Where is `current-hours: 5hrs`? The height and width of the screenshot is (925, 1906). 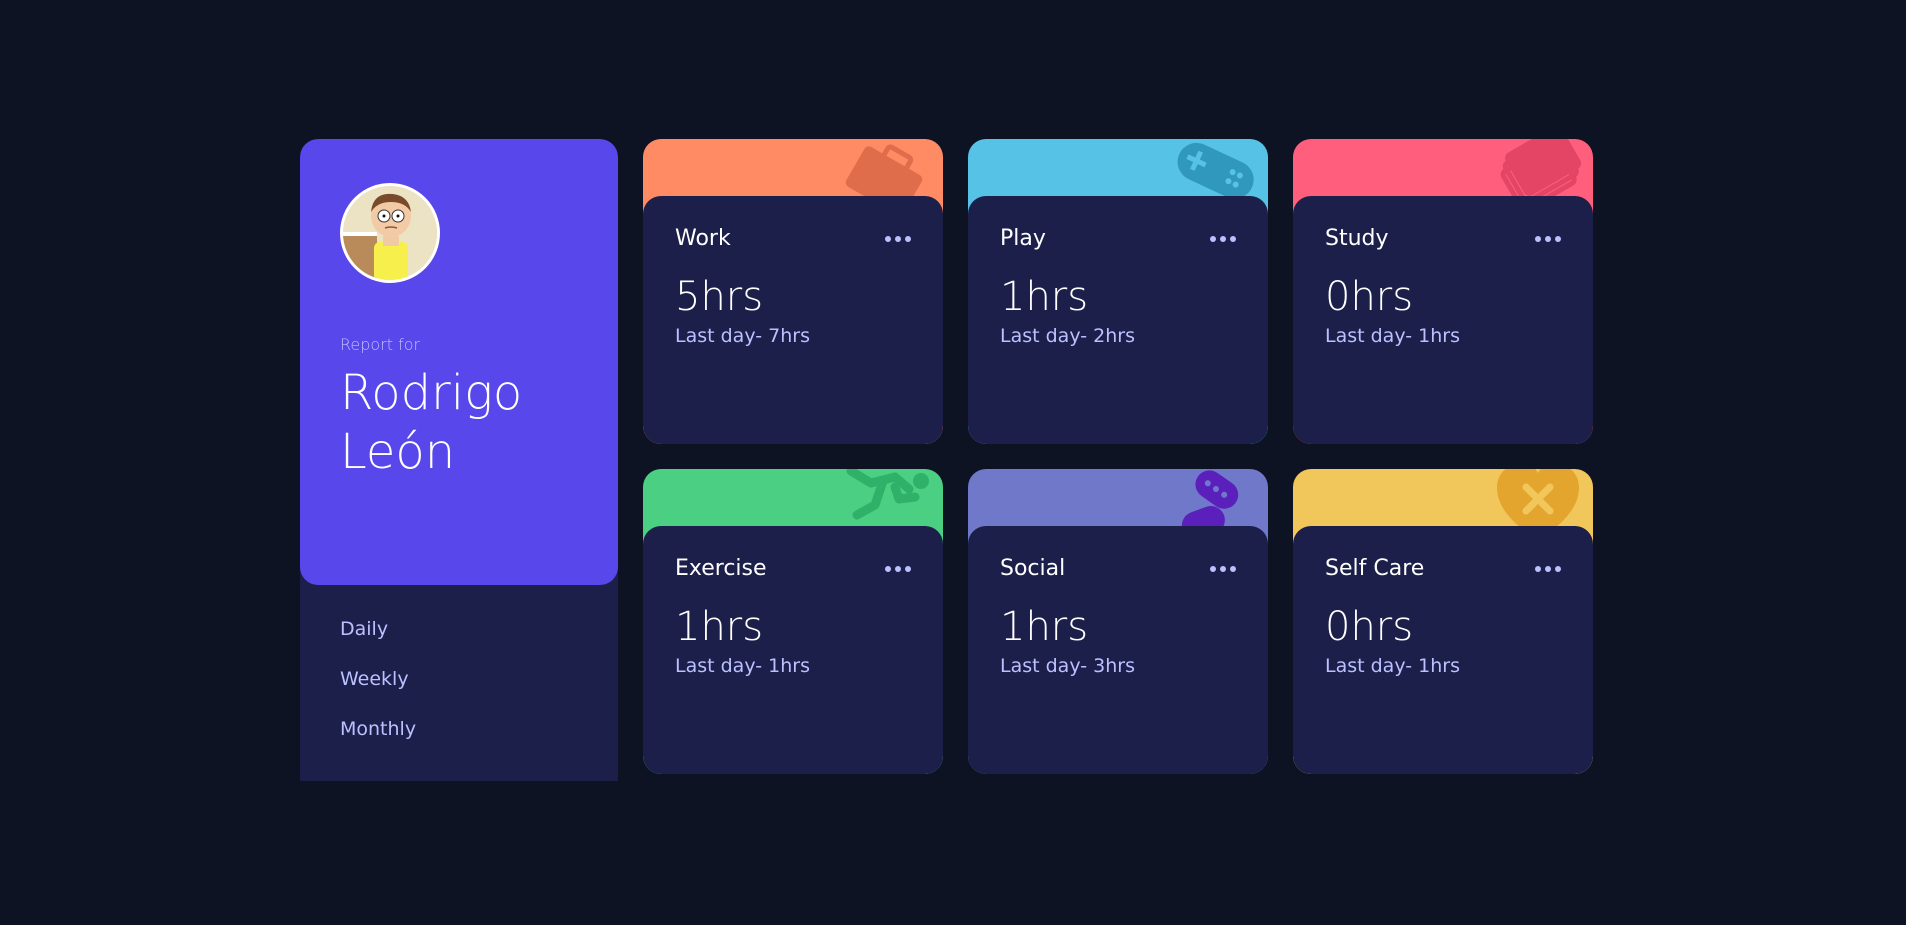 current-hours: 5hrs is located at coordinates (719, 297).